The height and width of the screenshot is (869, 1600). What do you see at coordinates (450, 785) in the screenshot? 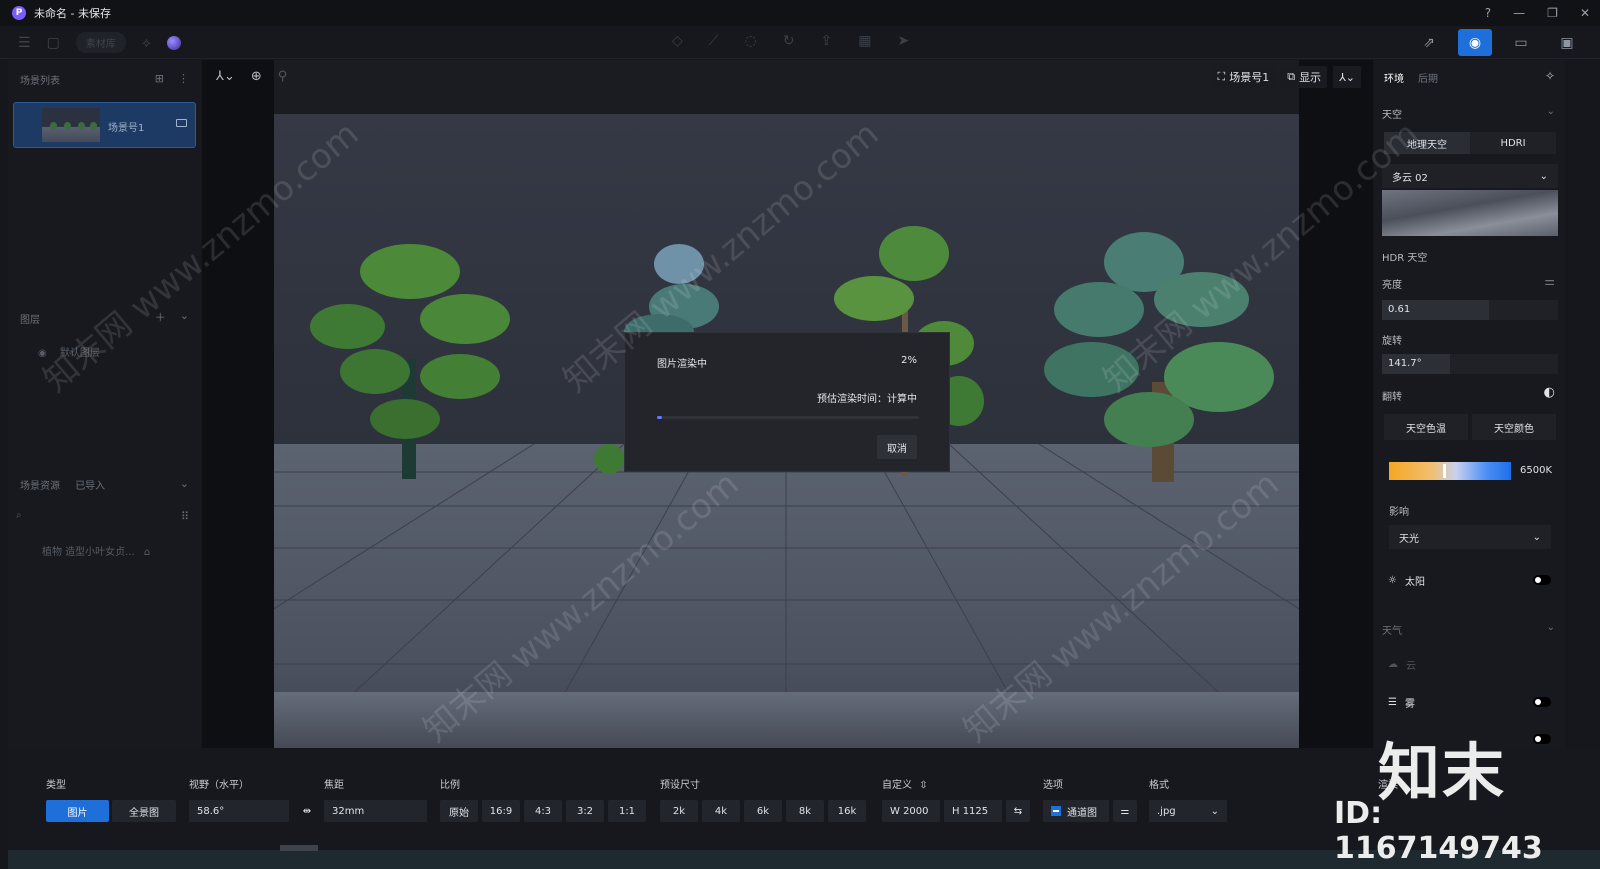
I see `ratio-label: 比例` at bounding box center [450, 785].